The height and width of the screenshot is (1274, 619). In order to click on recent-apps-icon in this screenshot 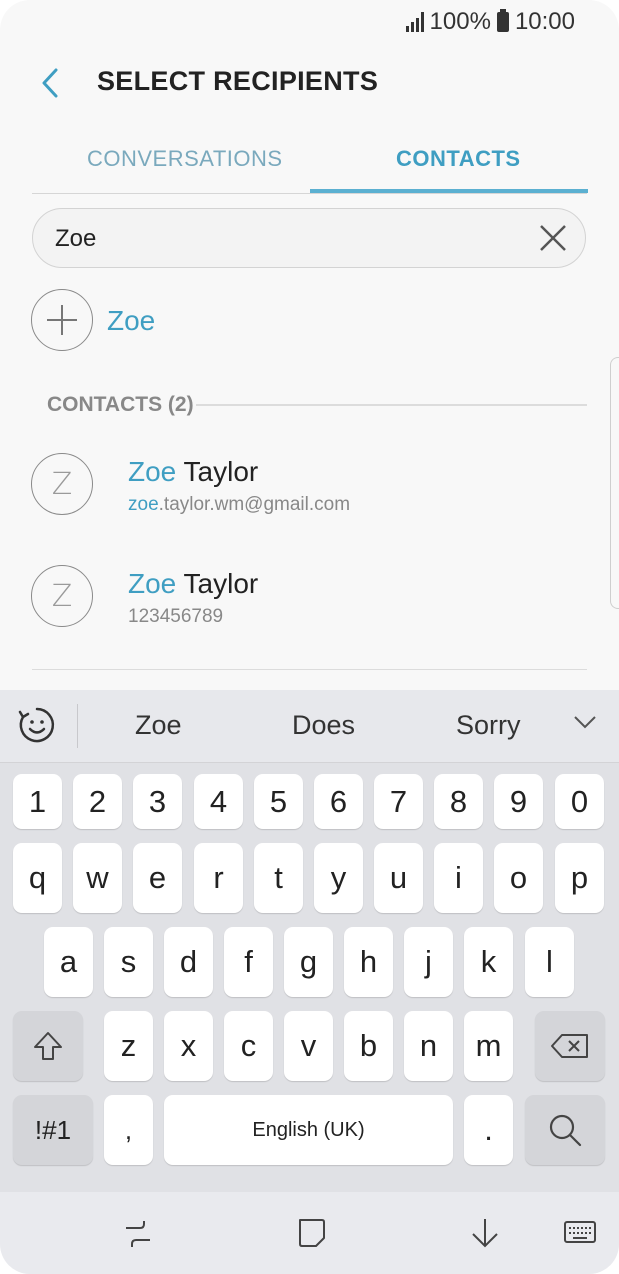, I will do `click(138, 1234)`.